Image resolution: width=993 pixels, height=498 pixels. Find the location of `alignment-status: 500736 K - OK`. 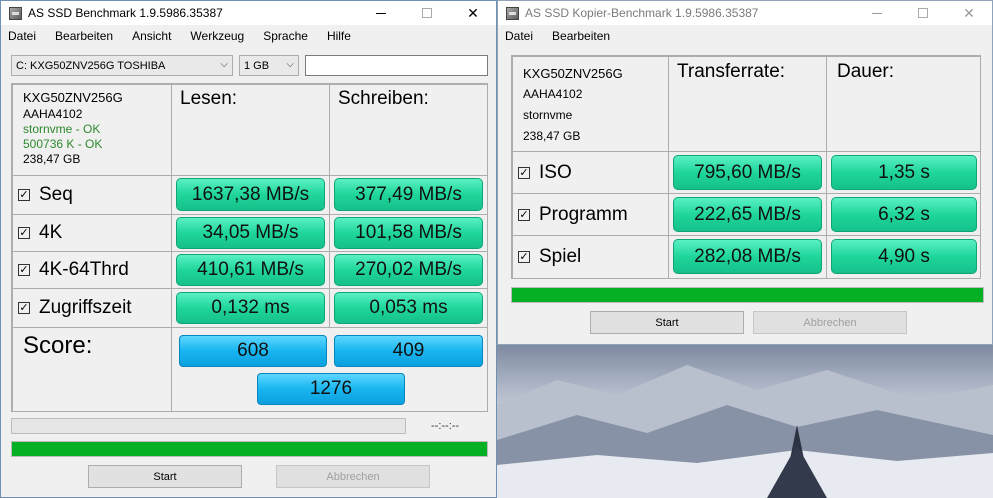

alignment-status: 500736 K - OK is located at coordinates (63, 144).